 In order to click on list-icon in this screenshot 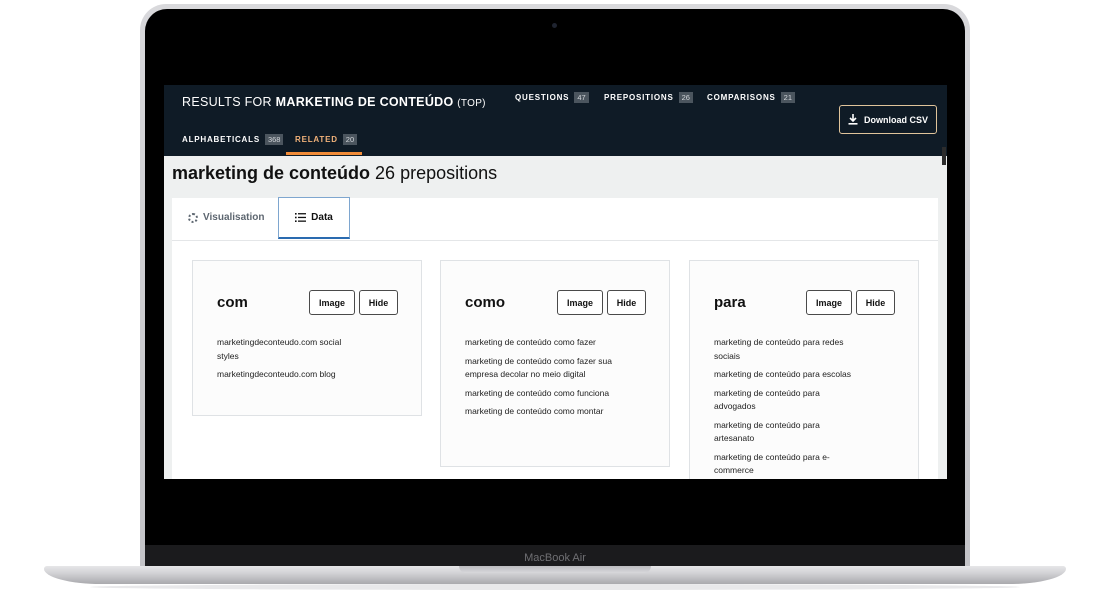, I will do `click(301, 217)`.